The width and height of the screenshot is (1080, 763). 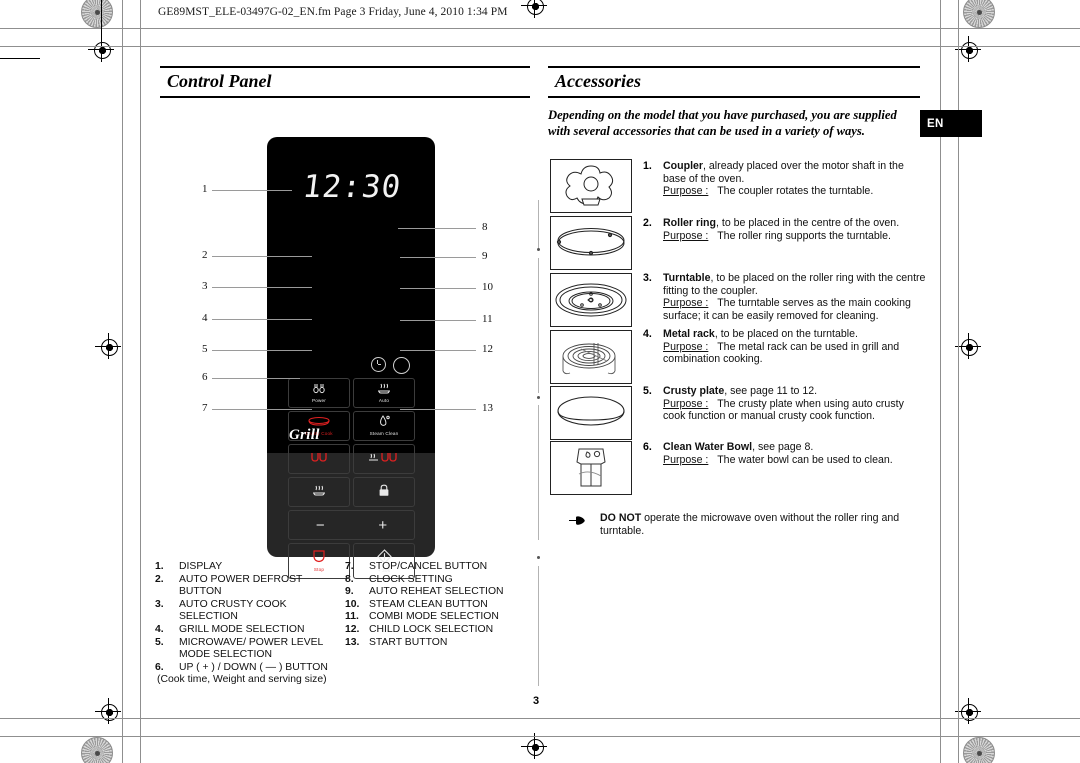 What do you see at coordinates (686, 191) in the screenshot?
I see `purpose-label-1: Purpose :` at bounding box center [686, 191].